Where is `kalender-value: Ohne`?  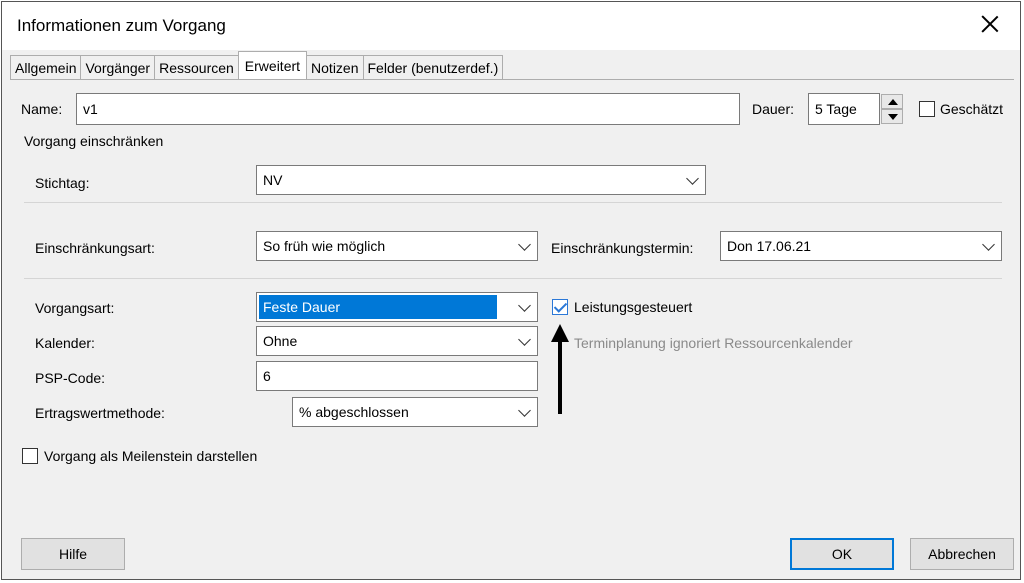
kalender-value: Ohne is located at coordinates (280, 341).